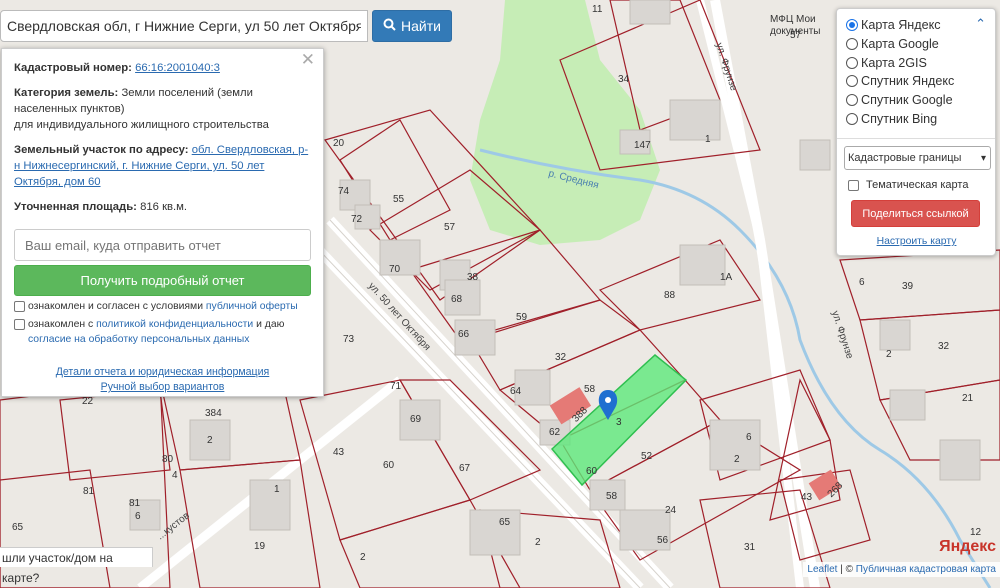 The width and height of the screenshot is (1000, 588). What do you see at coordinates (177, 68) in the screenshot?
I see `cadastral-number-link: 66:16:2001040:3` at bounding box center [177, 68].